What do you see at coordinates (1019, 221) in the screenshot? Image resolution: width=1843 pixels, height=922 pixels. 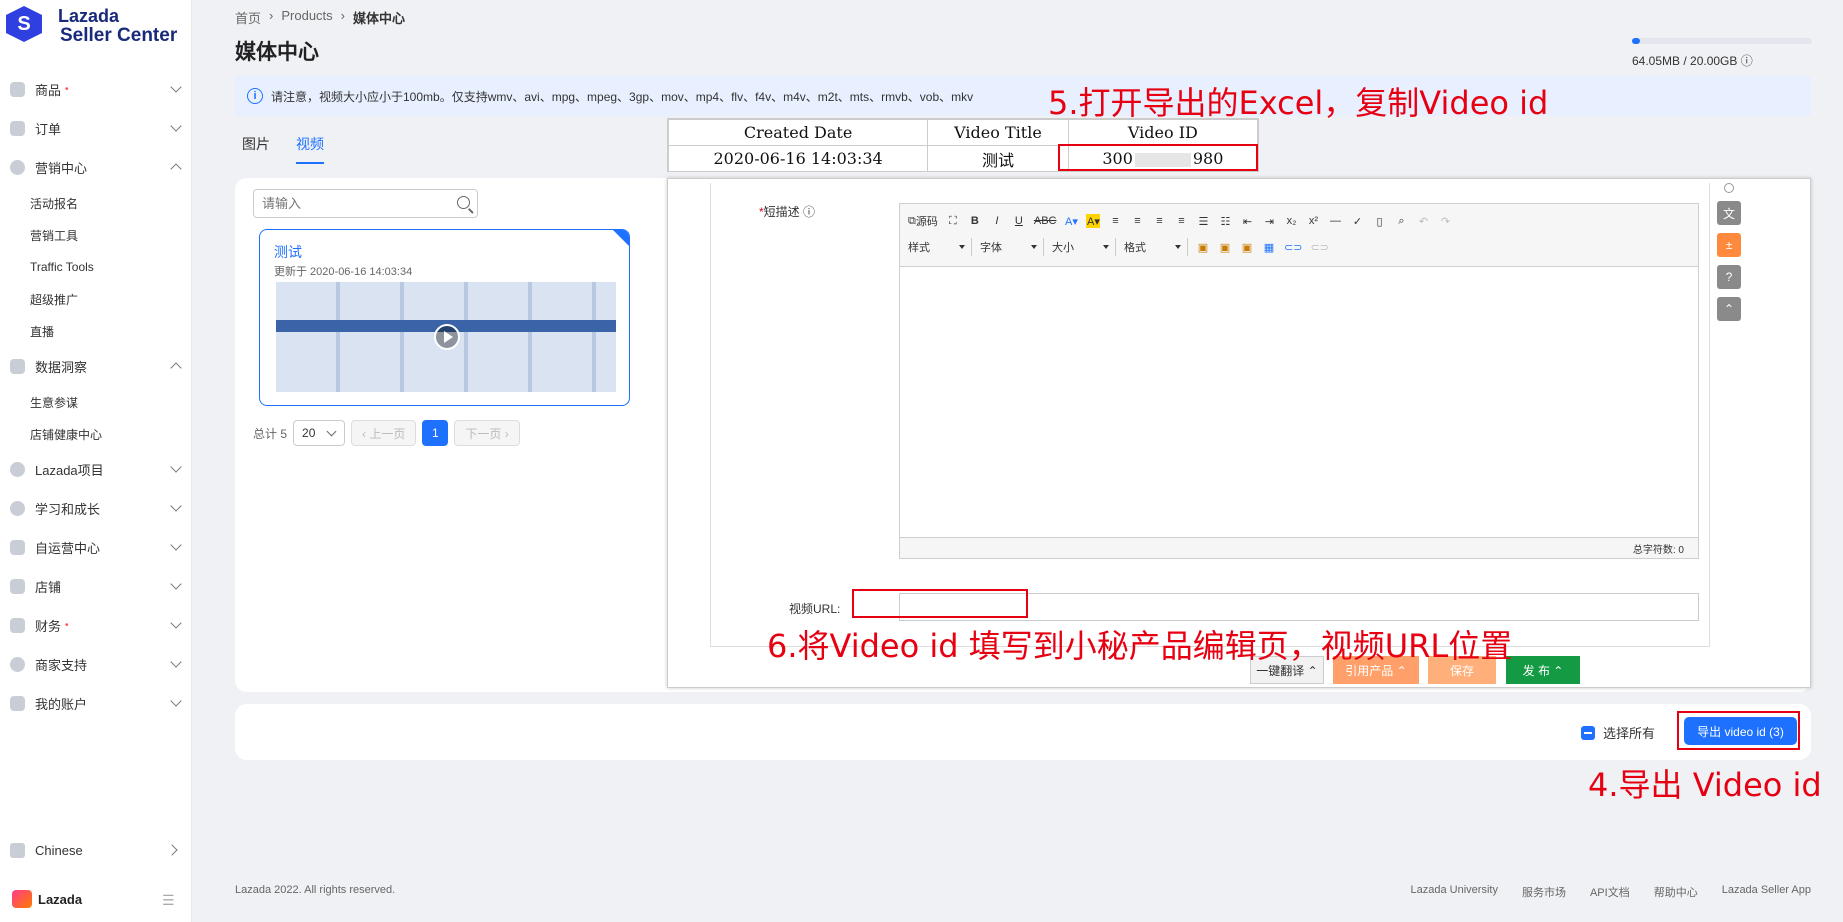 I see `underline-icon: U` at bounding box center [1019, 221].